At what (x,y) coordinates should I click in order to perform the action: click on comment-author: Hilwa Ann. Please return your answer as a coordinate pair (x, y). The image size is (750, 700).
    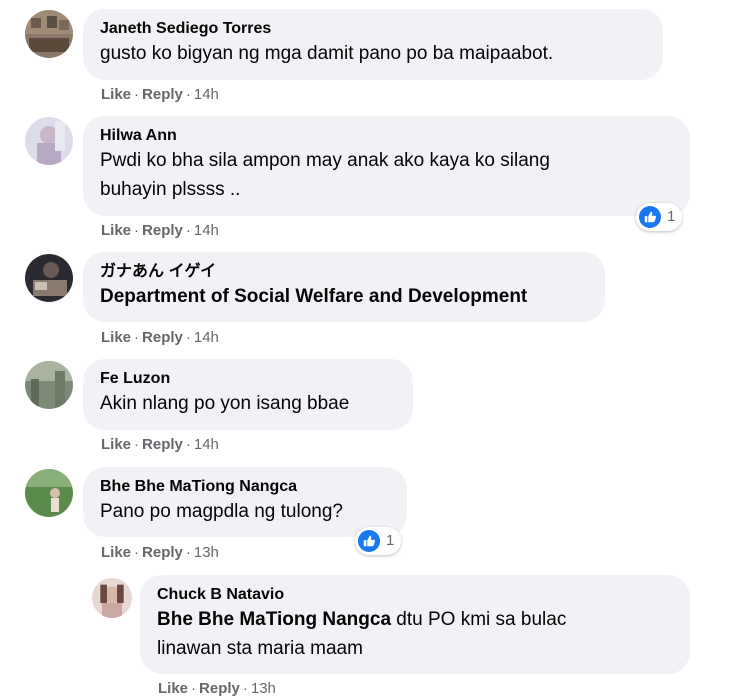
    Looking at the image, I should click on (386, 136).